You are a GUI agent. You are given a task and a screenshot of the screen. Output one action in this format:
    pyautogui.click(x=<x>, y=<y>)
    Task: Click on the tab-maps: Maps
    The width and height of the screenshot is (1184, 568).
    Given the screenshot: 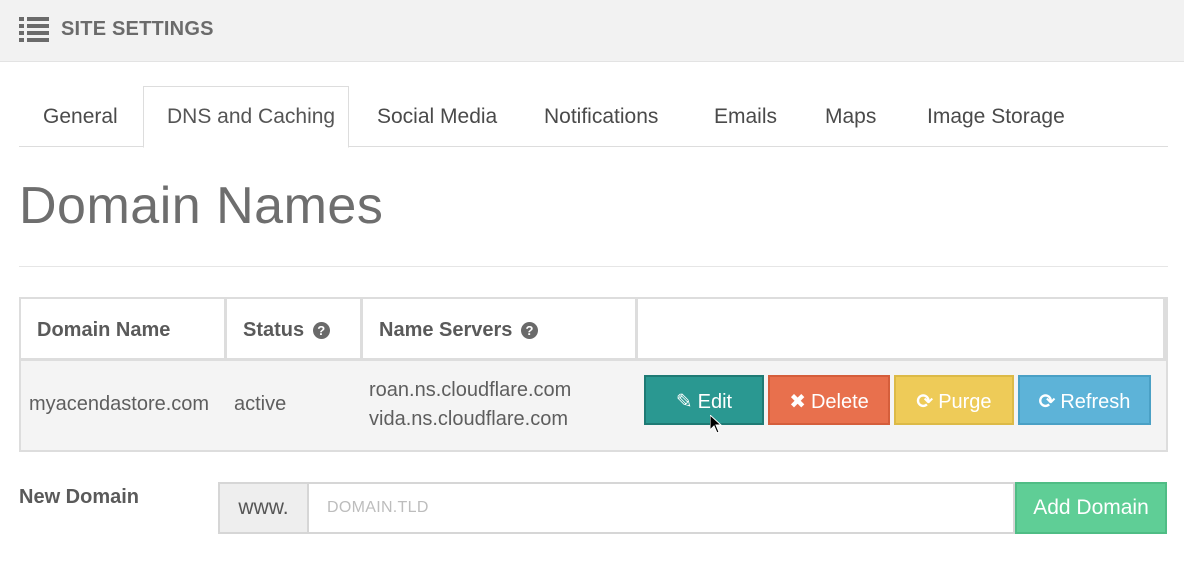 What is the action you would take?
    pyautogui.click(x=850, y=116)
    